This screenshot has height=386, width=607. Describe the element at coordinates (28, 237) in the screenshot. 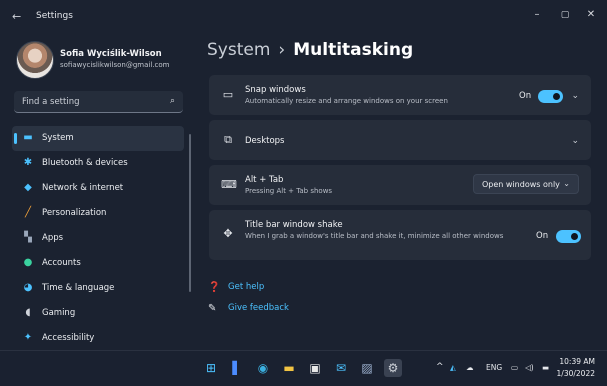

I see `apps-icon: ▚` at that location.